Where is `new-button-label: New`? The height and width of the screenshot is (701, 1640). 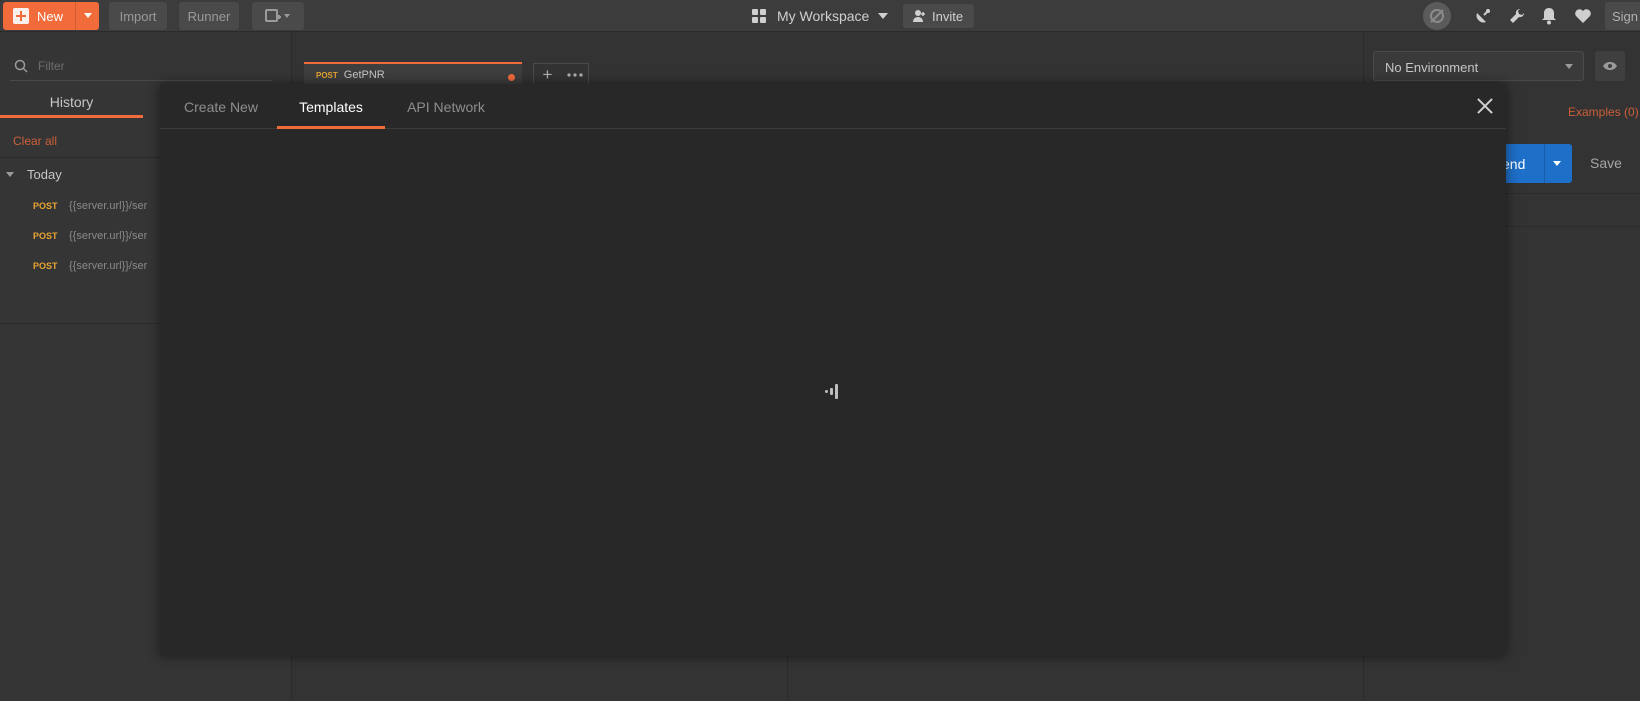
new-button-label: New is located at coordinates (50, 16).